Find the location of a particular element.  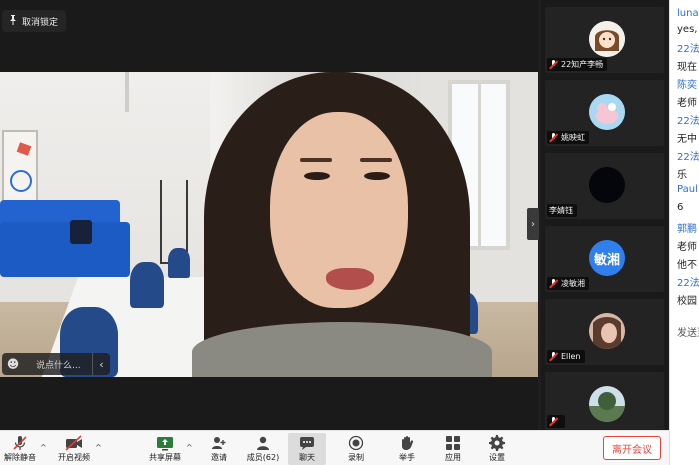

collapse-gallery-button: › is located at coordinates (533, 224).